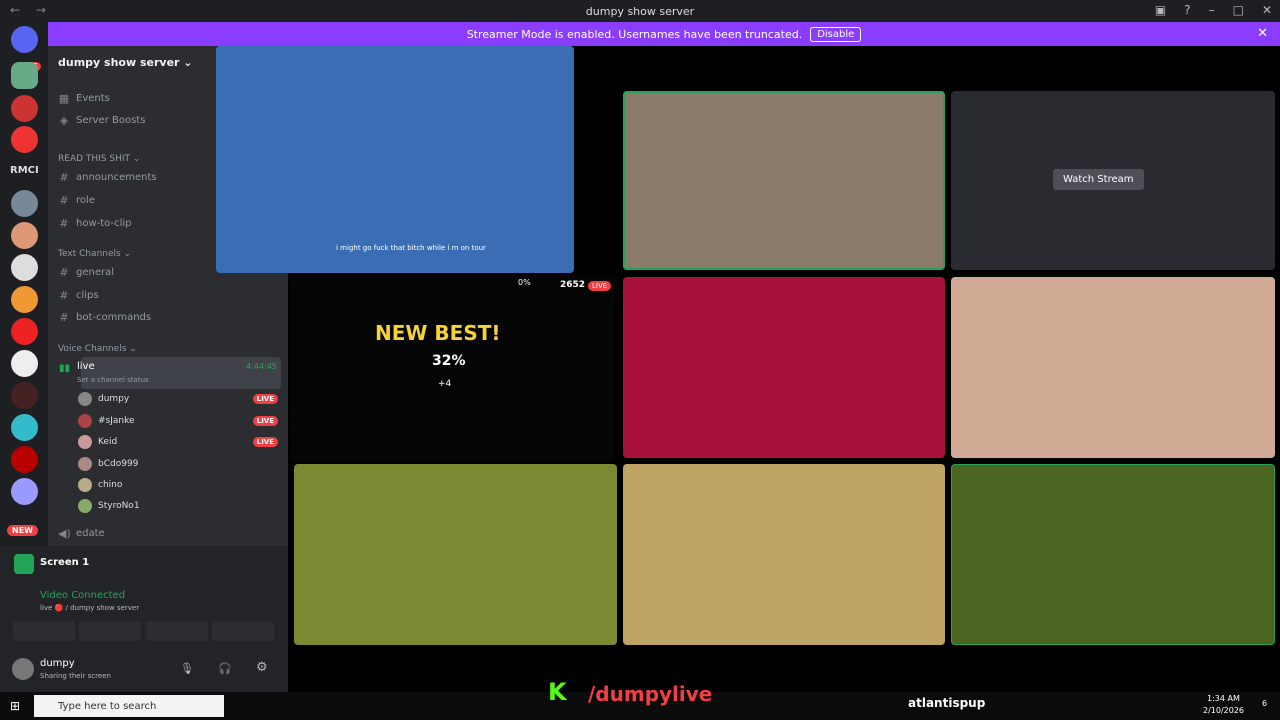  I want to click on channel-item: # bot-commands, so click(104, 317).